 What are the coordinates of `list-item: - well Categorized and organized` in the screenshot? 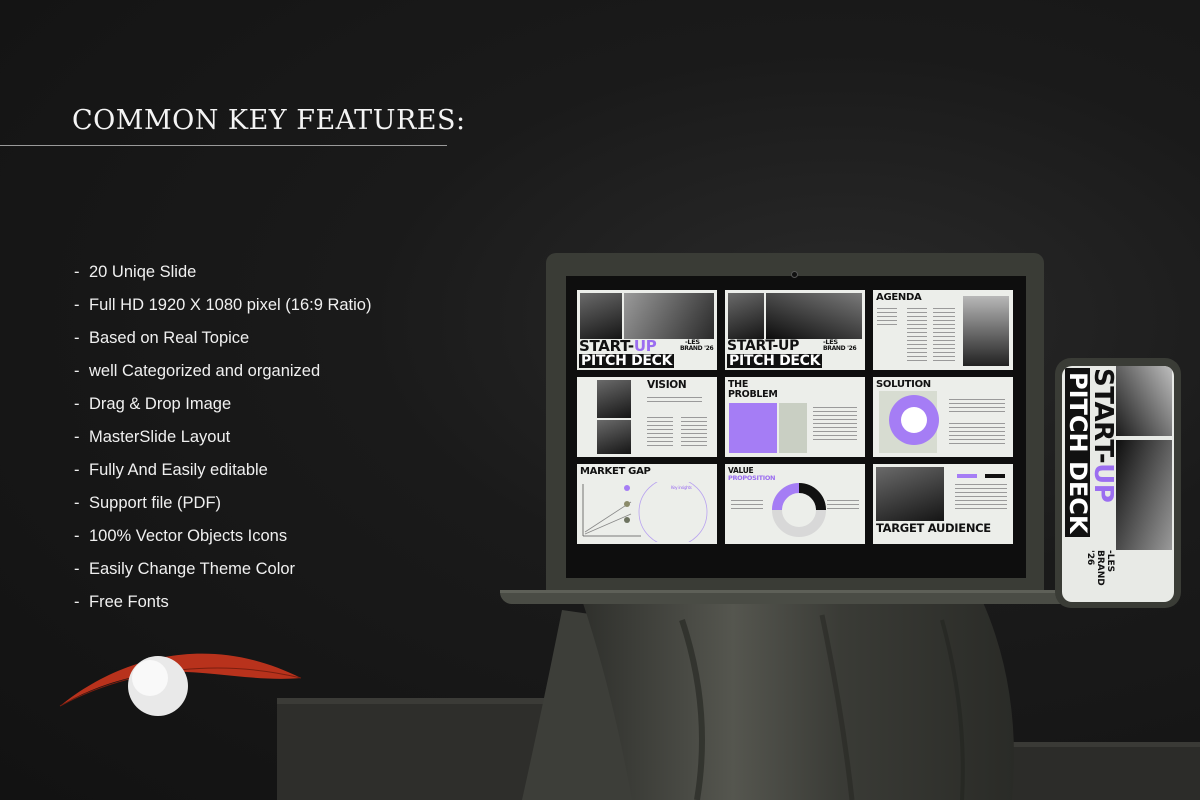 It's located at (197, 371).